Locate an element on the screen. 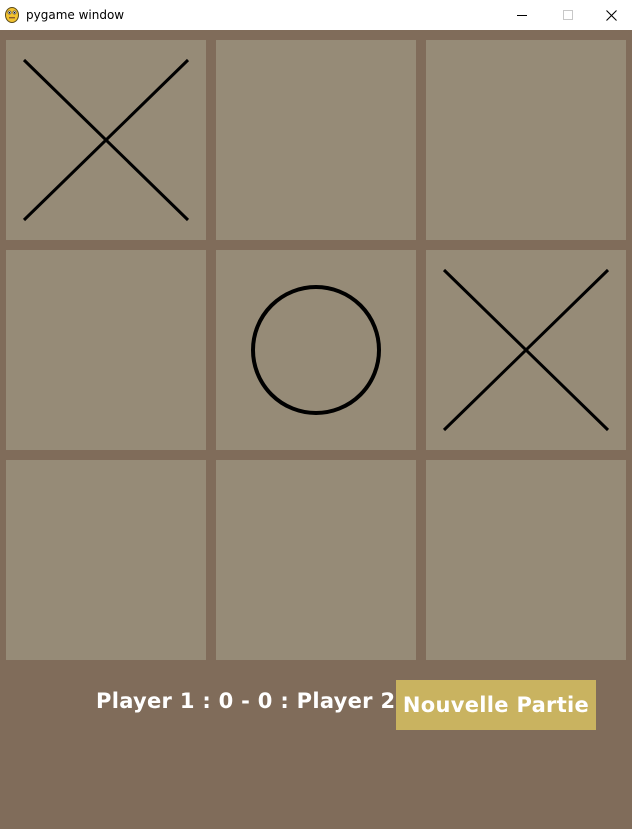 The image size is (632, 829). pygame-snake-icon is located at coordinates (12, 14).